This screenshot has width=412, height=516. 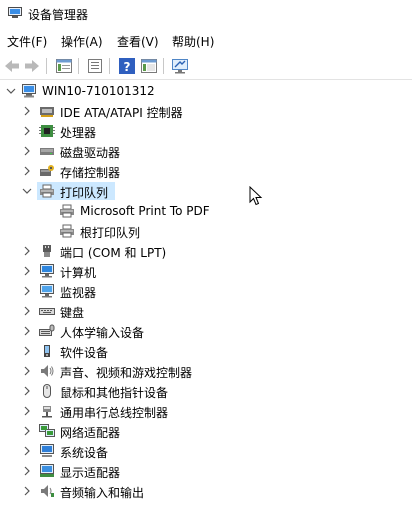 I want to click on tree-item-label: Microsoft Print To PDF, so click(x=145, y=211).